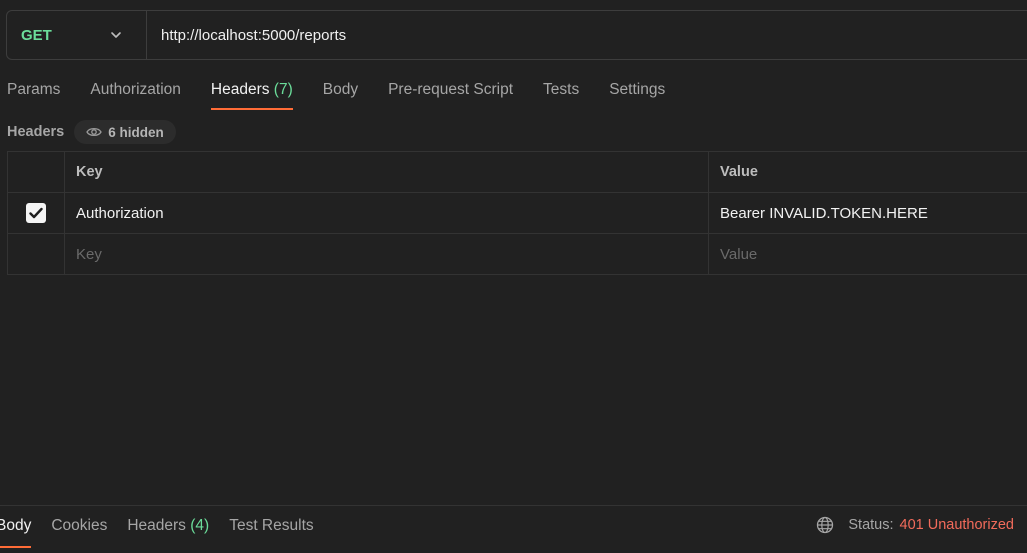 The width and height of the screenshot is (1027, 553). I want to click on row-checkbox, so click(36, 213).